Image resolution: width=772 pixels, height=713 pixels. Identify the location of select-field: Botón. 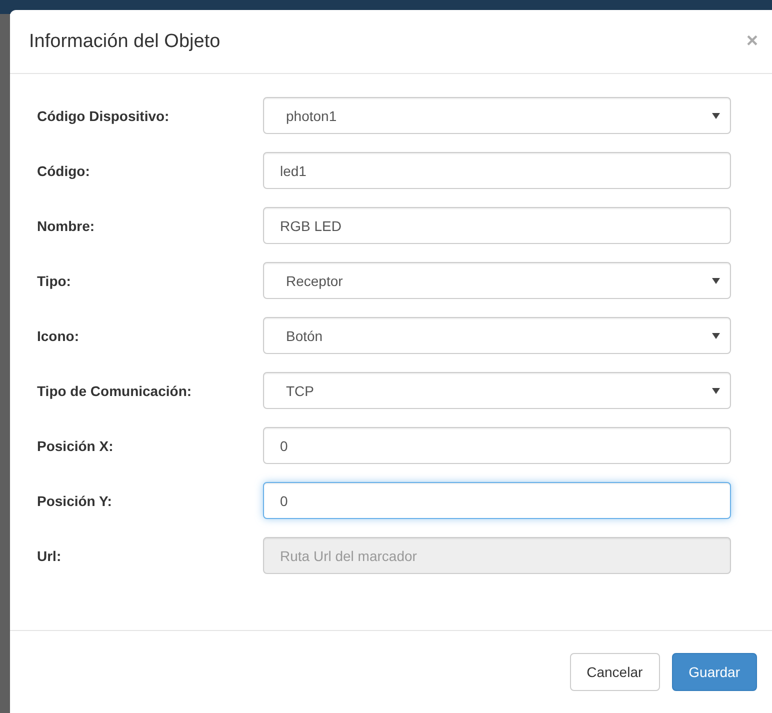
(497, 335).